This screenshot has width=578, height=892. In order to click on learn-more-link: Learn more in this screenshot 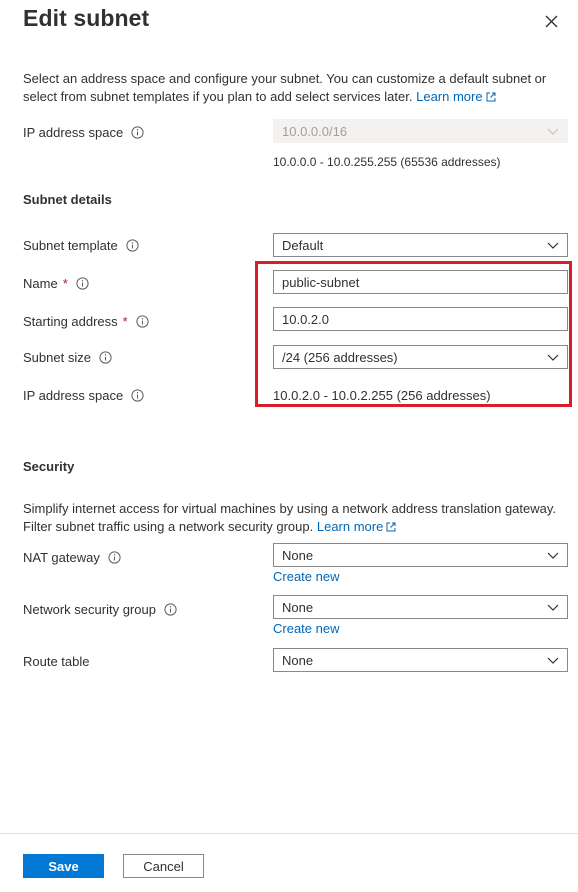, I will do `click(449, 96)`.